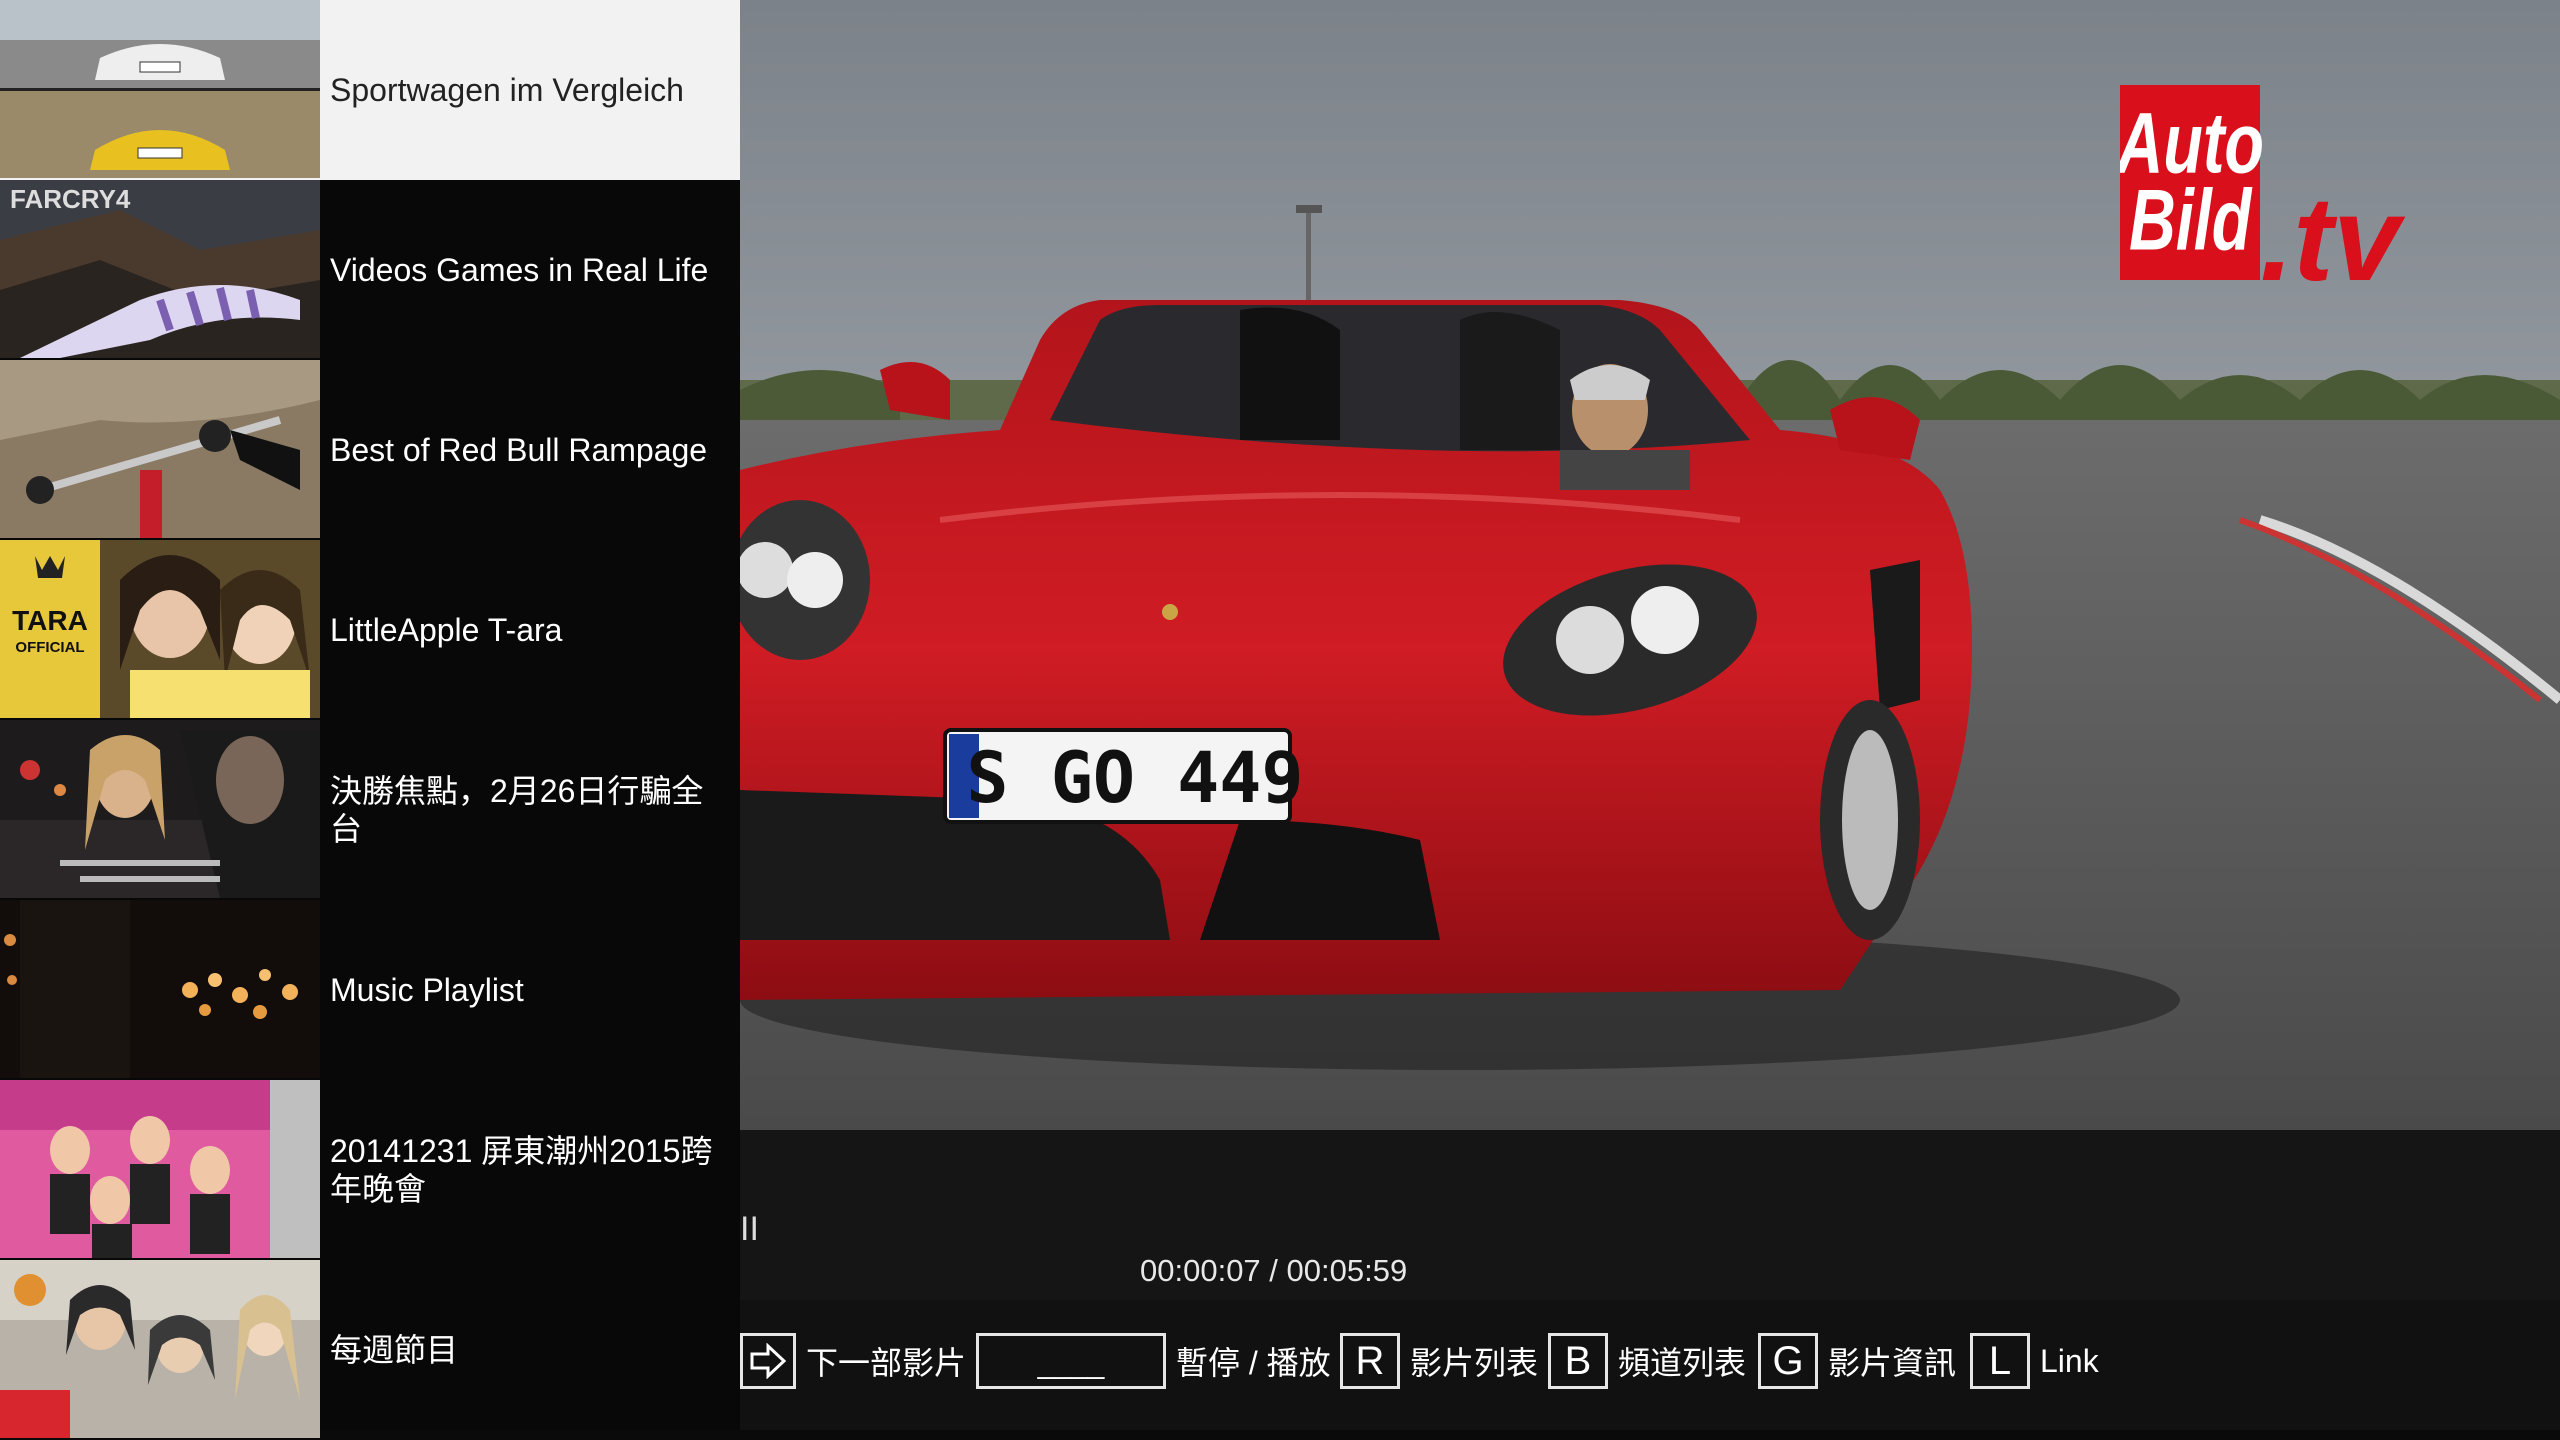  I want to click on shortcut-link: L Link, so click(2034, 1361).